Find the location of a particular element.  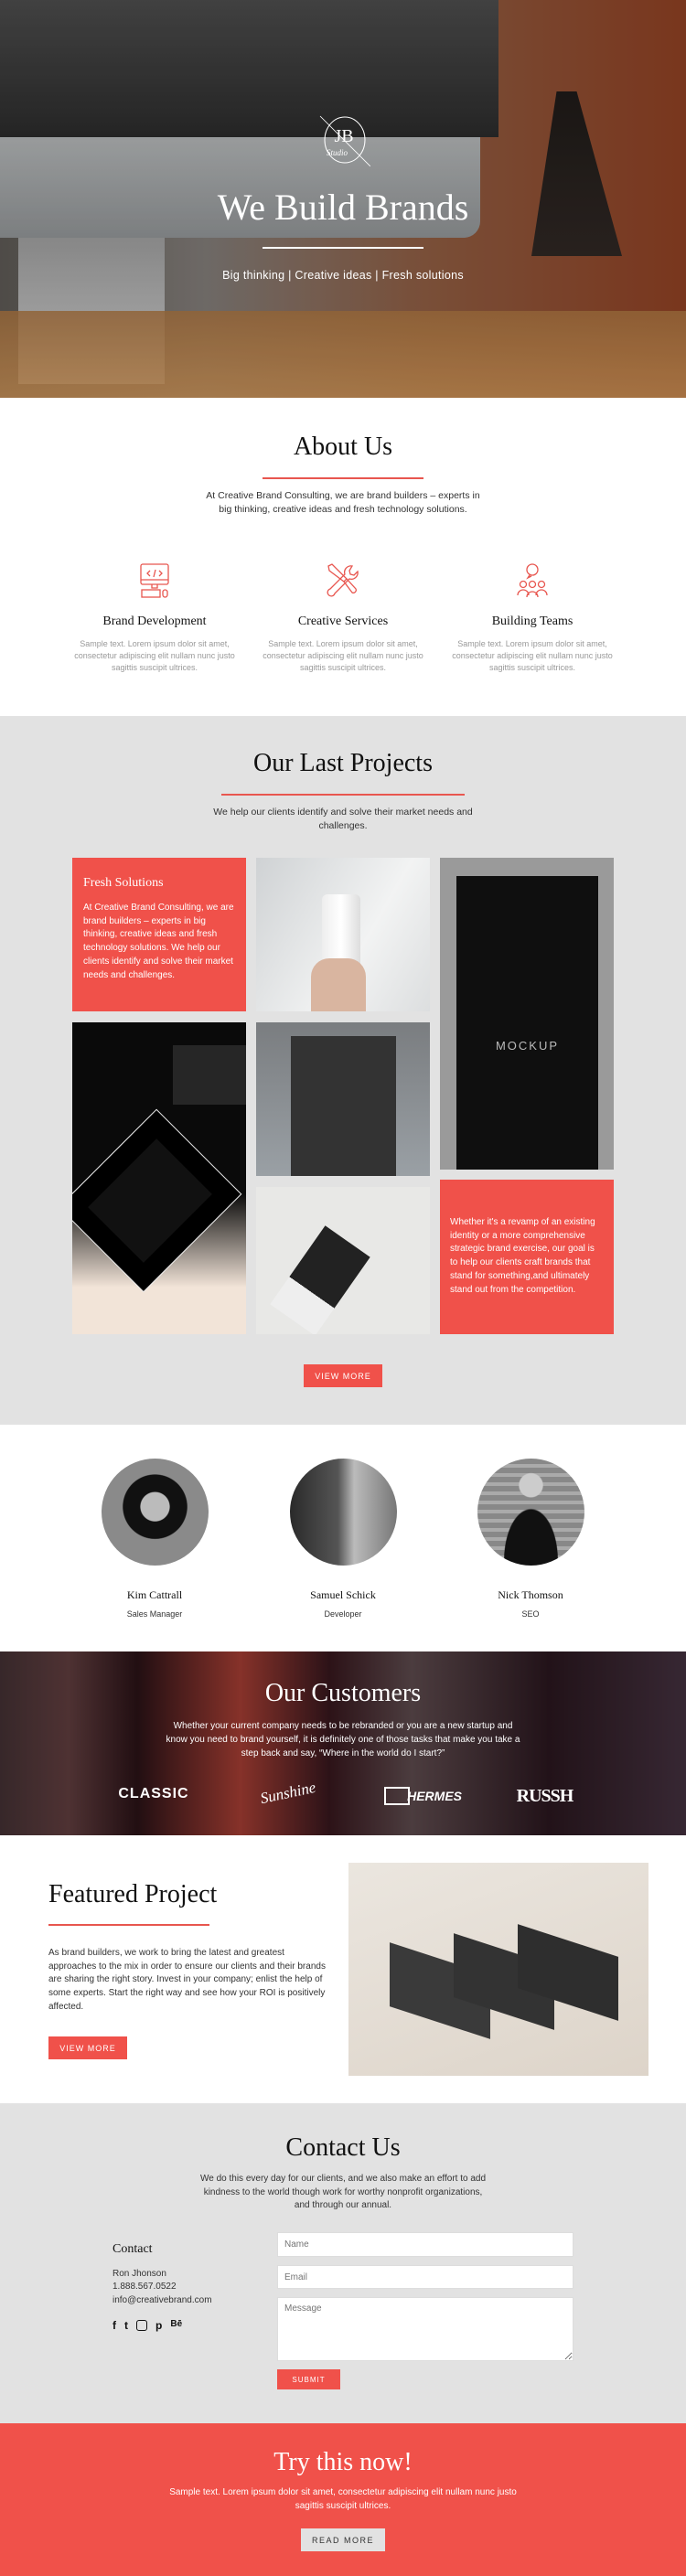

logo-hermes-truck-icon is located at coordinates (397, 1796).